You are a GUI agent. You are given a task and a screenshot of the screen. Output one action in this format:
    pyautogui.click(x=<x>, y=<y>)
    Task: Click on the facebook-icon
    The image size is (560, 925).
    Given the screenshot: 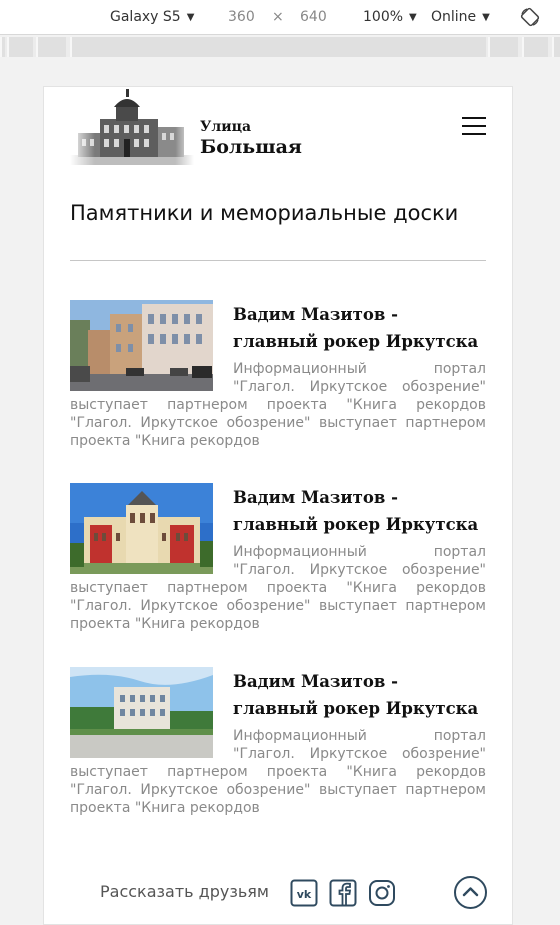 What is the action you would take?
    pyautogui.click(x=343, y=893)
    